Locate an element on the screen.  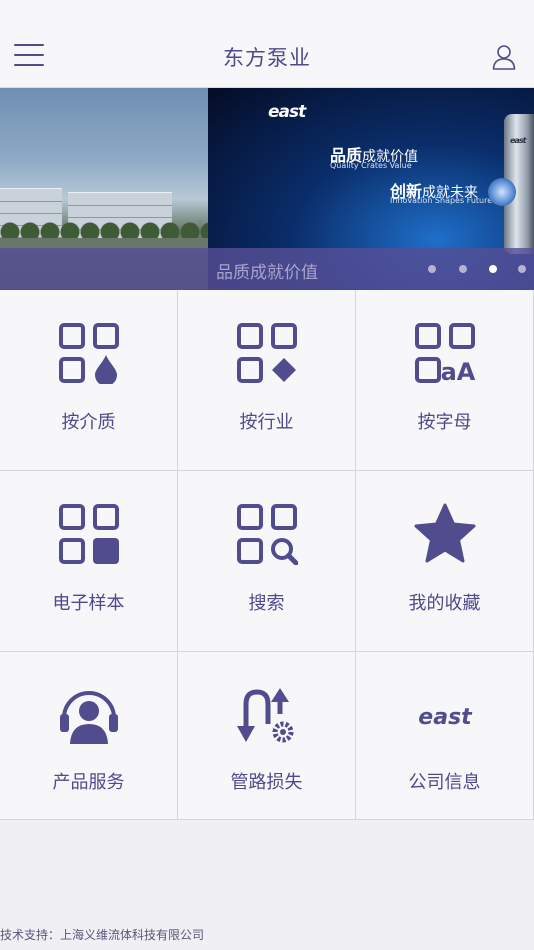
pipe-loss-icon is located at coordinates (264, 715).